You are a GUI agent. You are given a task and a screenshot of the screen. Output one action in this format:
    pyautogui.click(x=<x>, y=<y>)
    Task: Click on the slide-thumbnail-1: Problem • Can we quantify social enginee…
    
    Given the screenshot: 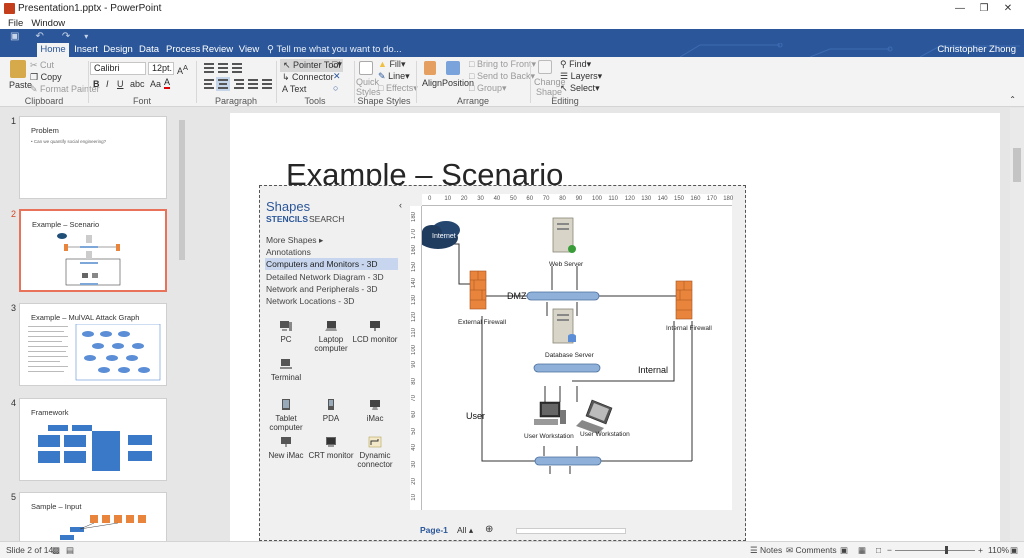 What is the action you would take?
    pyautogui.click(x=93, y=157)
    